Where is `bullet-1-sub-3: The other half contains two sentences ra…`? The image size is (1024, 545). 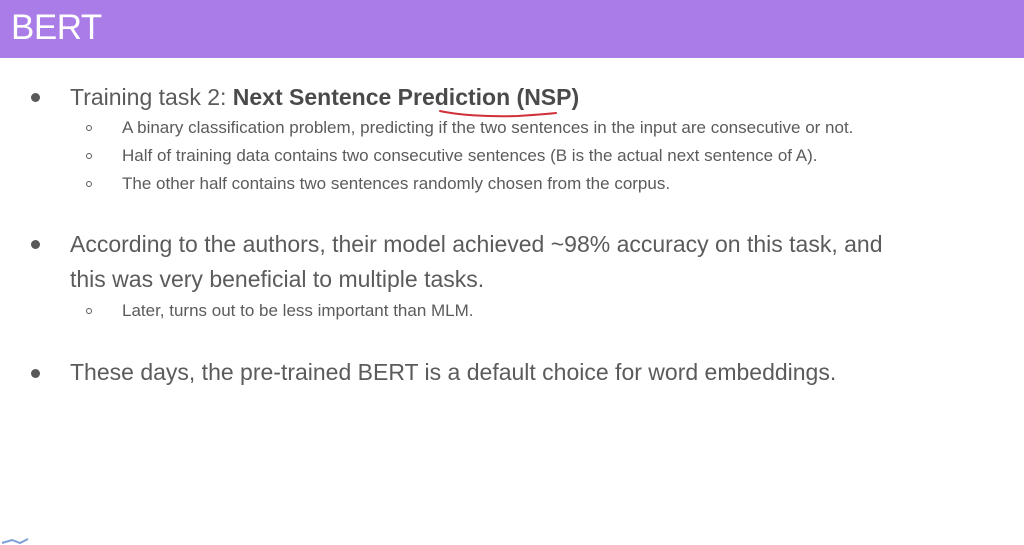 bullet-1-sub-3: The other half contains two sentences ra… is located at coordinates (396, 183).